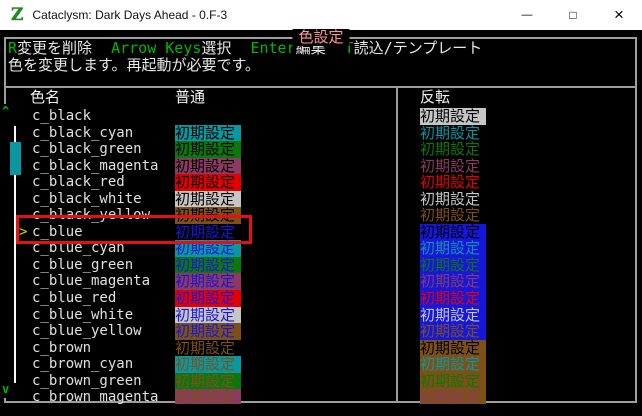 This screenshot has width=642, height=416. I want to click on hotkey-remove: R, so click(13, 48).